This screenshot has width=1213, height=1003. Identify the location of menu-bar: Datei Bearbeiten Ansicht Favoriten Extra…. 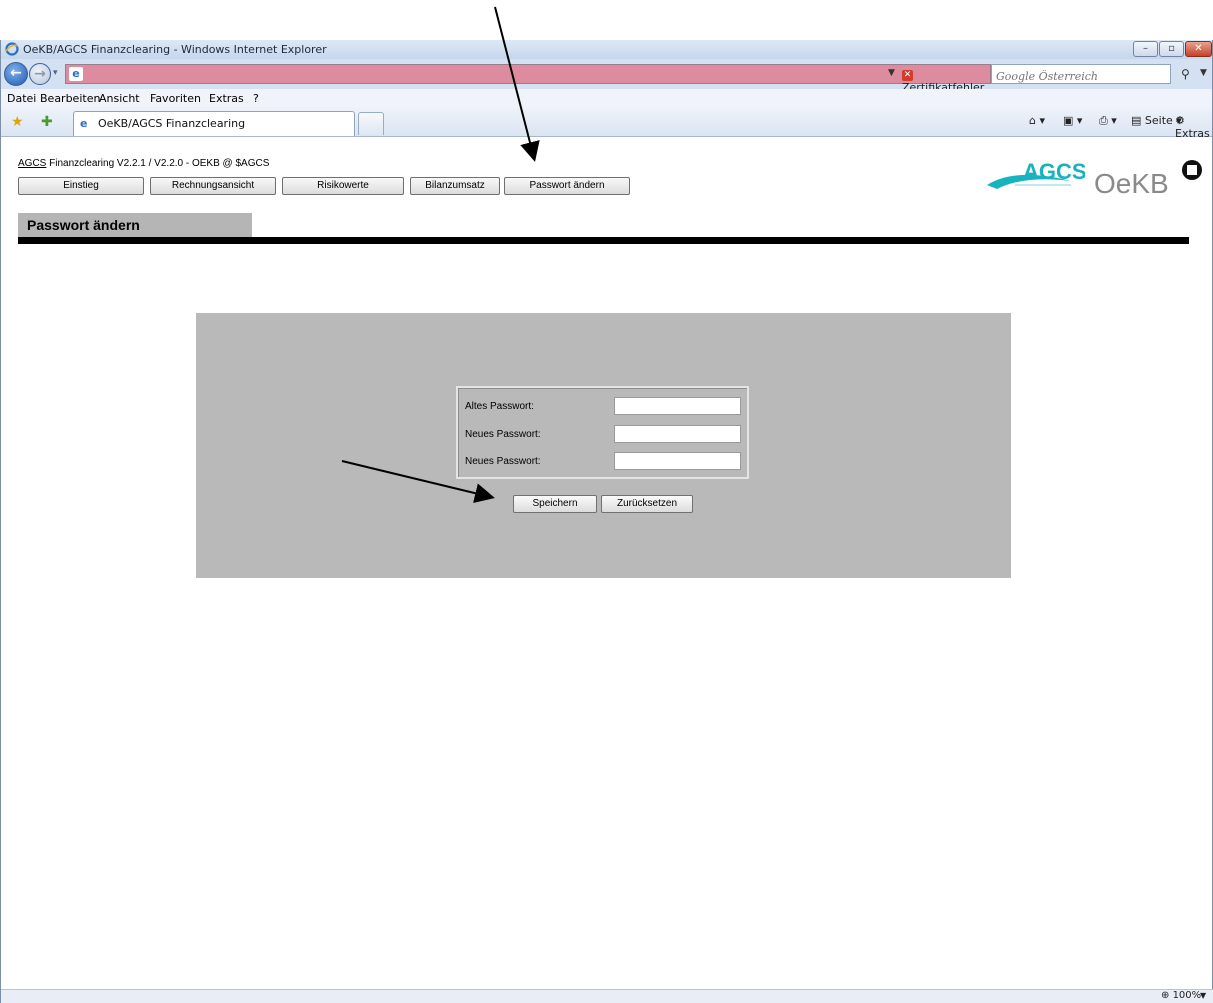
(606, 98).